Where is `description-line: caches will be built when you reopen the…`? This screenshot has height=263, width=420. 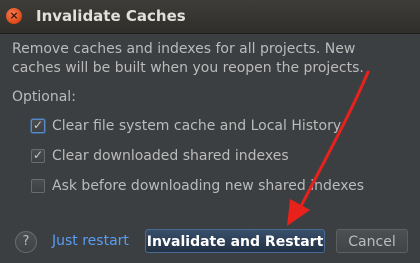
description-line: caches will be built when you reopen the… is located at coordinates (188, 68).